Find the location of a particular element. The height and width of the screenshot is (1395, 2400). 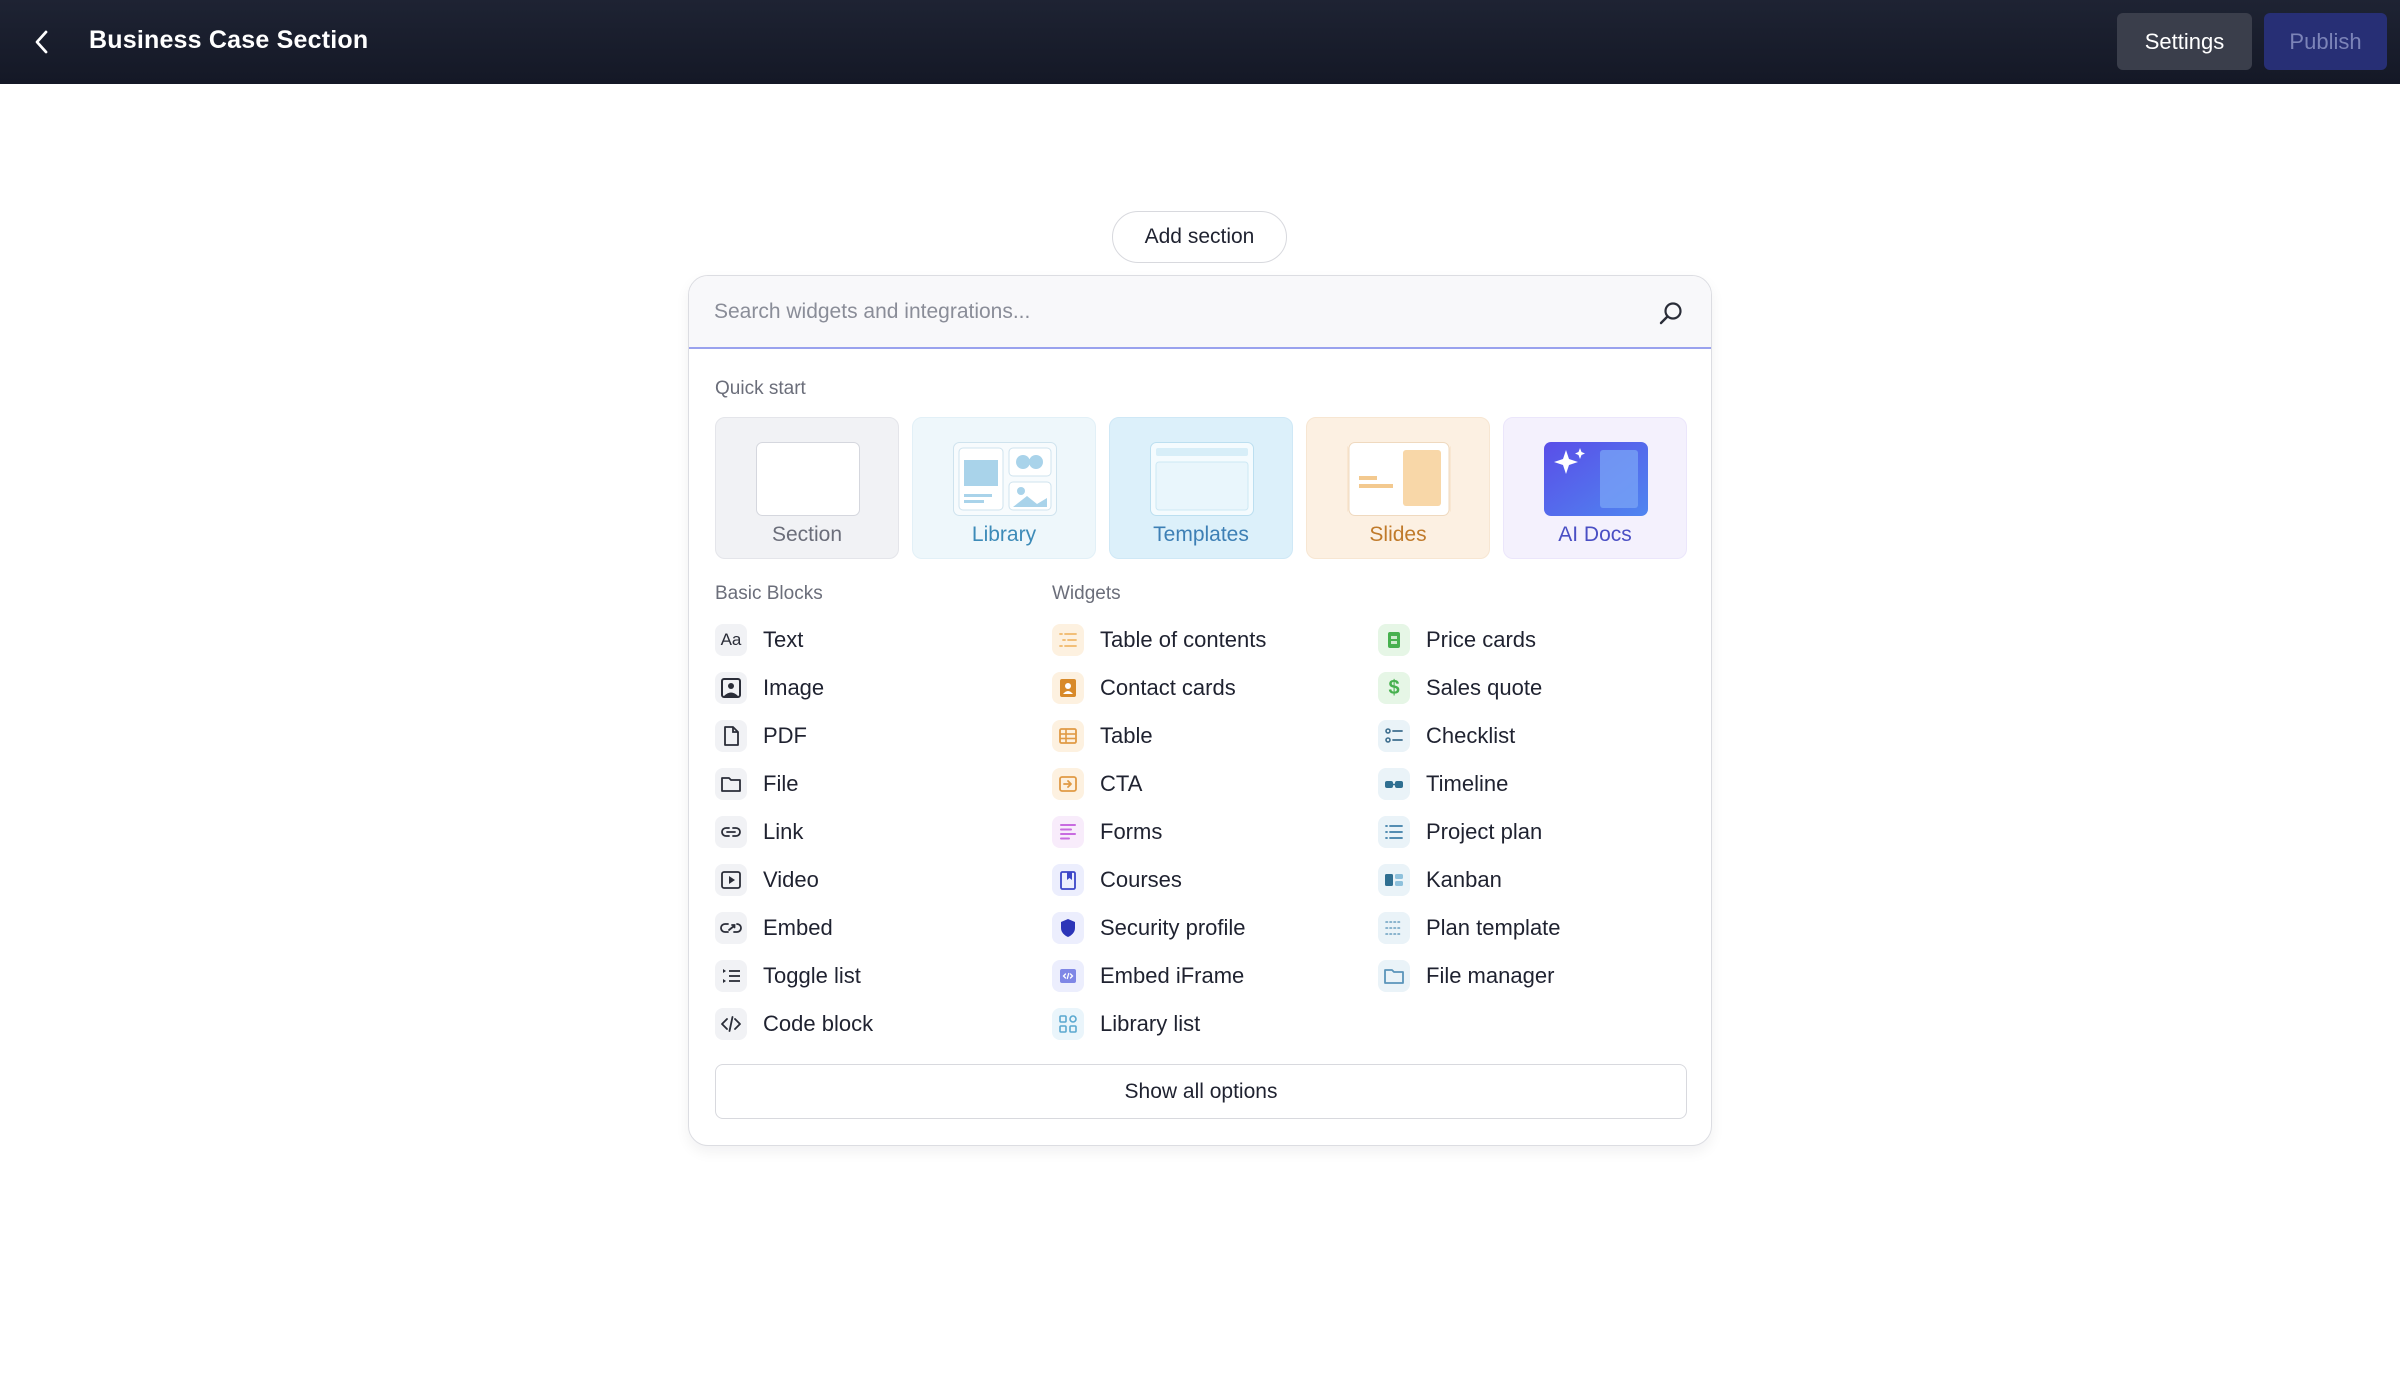

chevron-left-icon is located at coordinates (41, 42).